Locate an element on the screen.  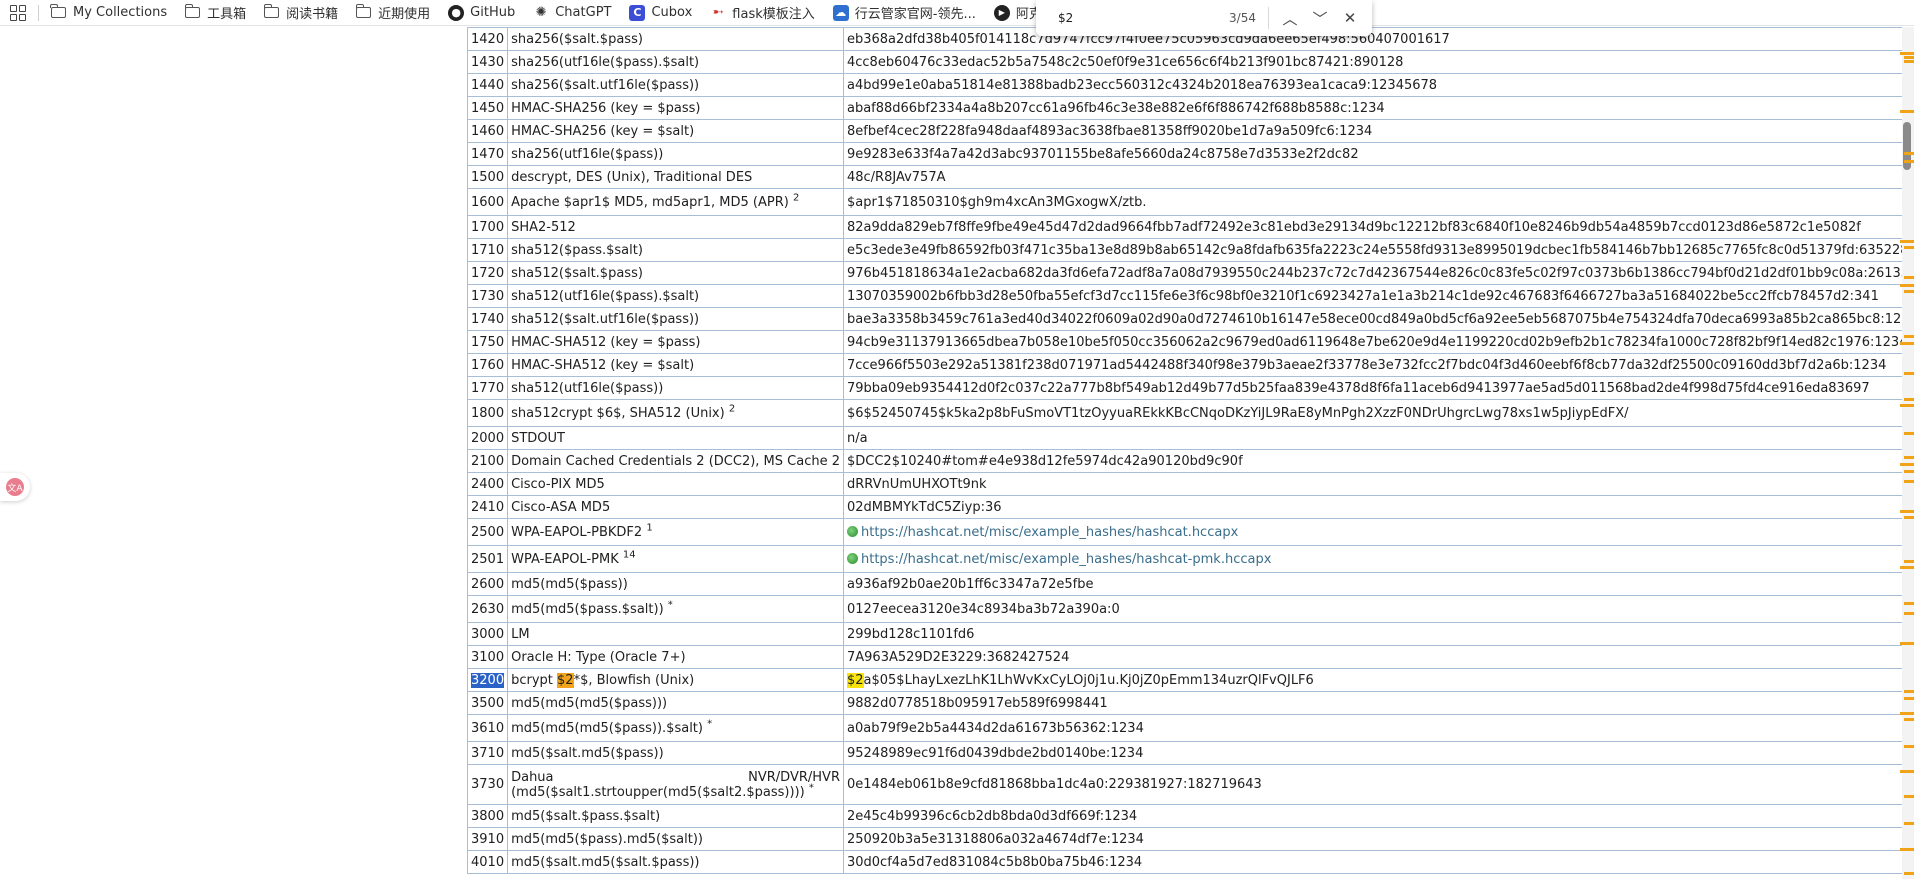
find-match-count: 3/54 is located at coordinates (1242, 18).